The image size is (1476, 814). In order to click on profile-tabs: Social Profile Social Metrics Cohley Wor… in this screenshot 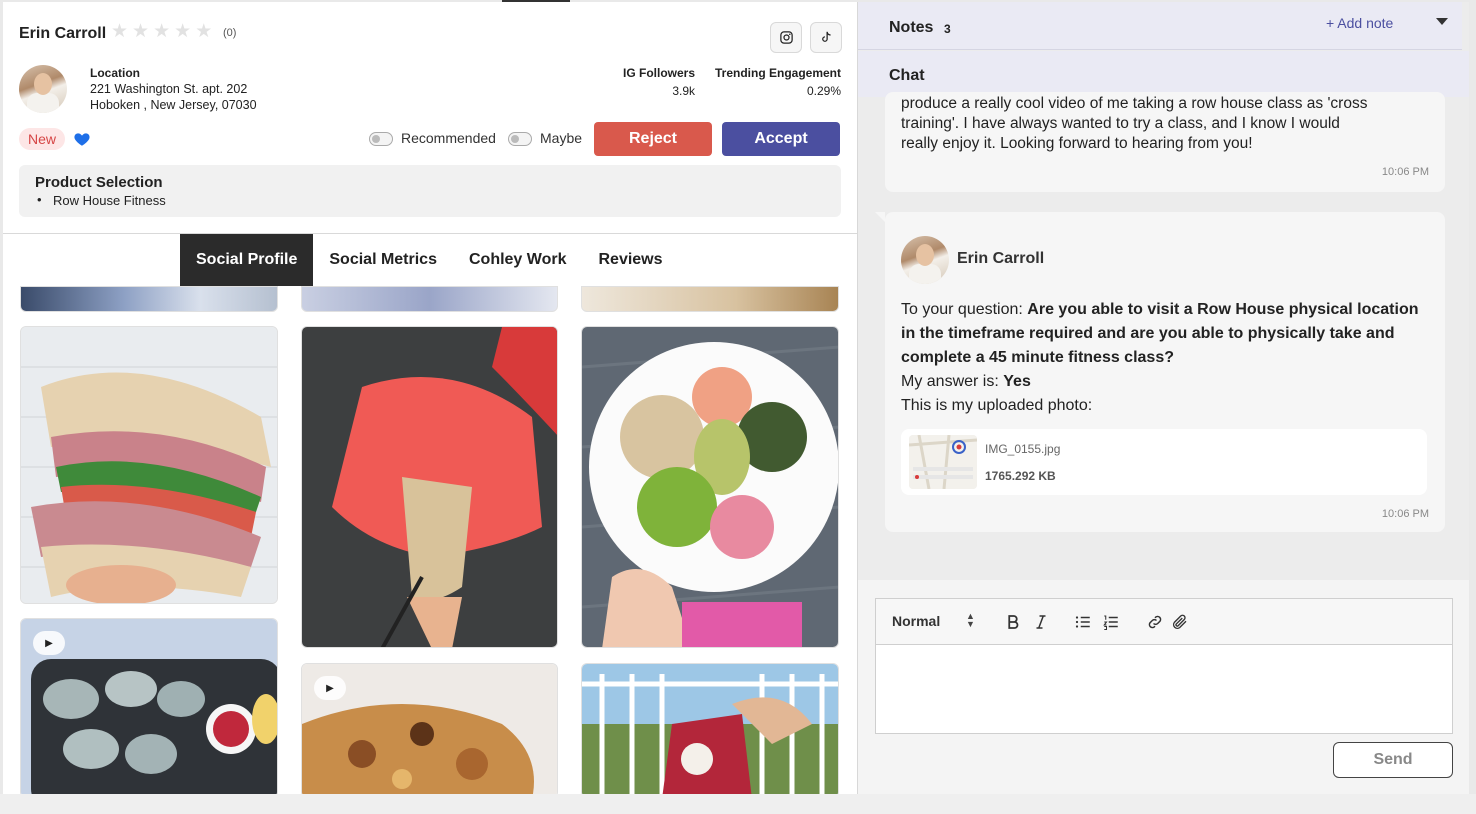, I will do `click(429, 260)`.